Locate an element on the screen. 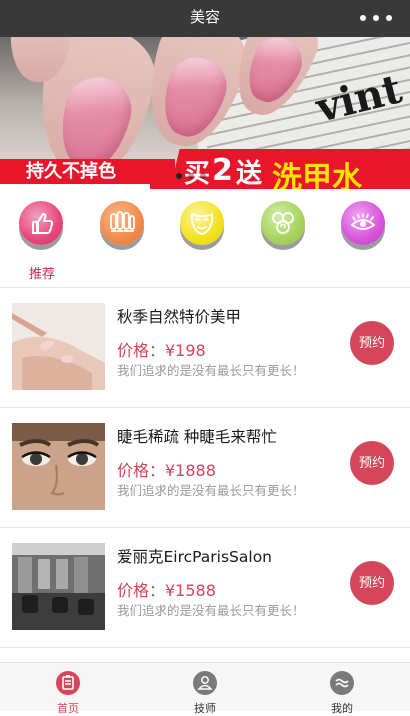 Image resolution: width=410 pixels, height=716 pixels. item-price: 价格：¥1888 is located at coordinates (166, 470).